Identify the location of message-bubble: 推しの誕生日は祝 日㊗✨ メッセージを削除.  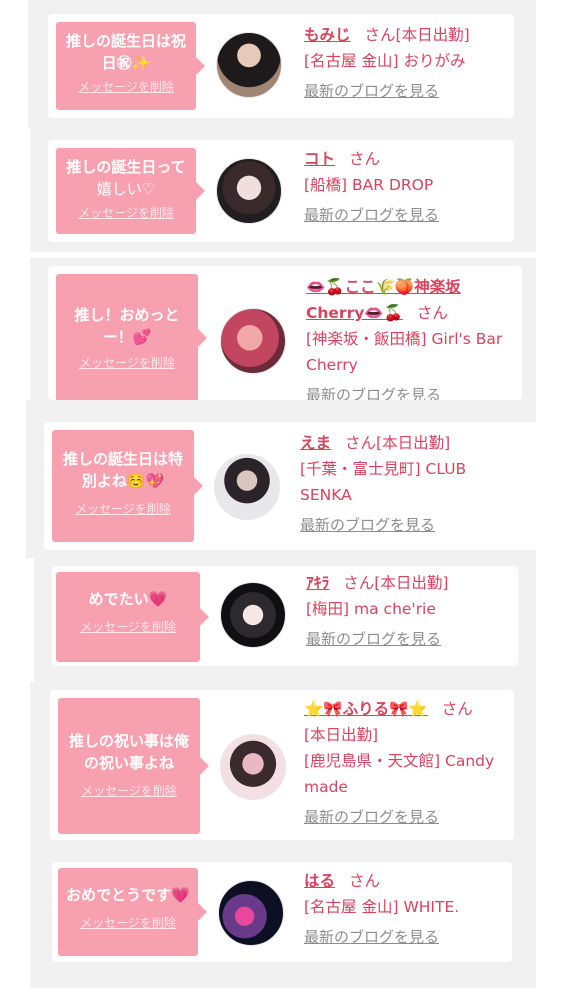
(130, 66).